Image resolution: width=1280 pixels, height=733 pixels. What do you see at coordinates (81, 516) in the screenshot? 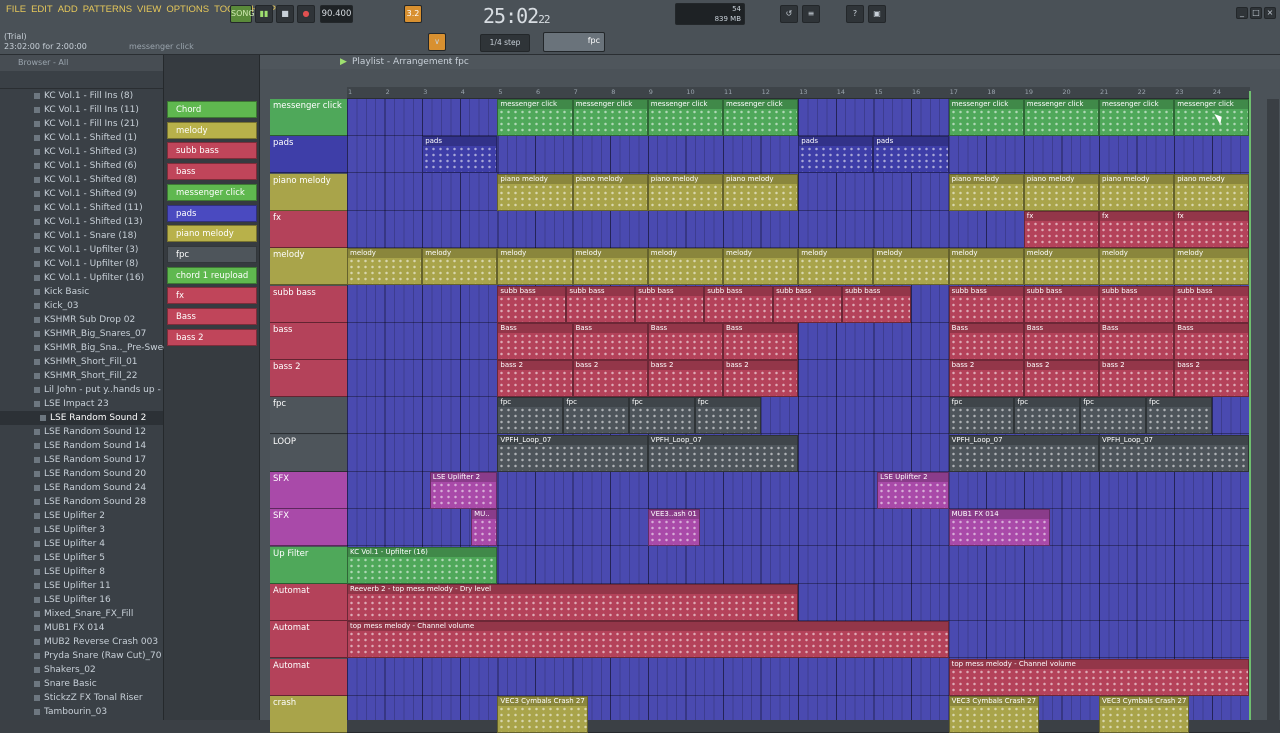
I see `browser-item: LSE Uplifter 2` at bounding box center [81, 516].